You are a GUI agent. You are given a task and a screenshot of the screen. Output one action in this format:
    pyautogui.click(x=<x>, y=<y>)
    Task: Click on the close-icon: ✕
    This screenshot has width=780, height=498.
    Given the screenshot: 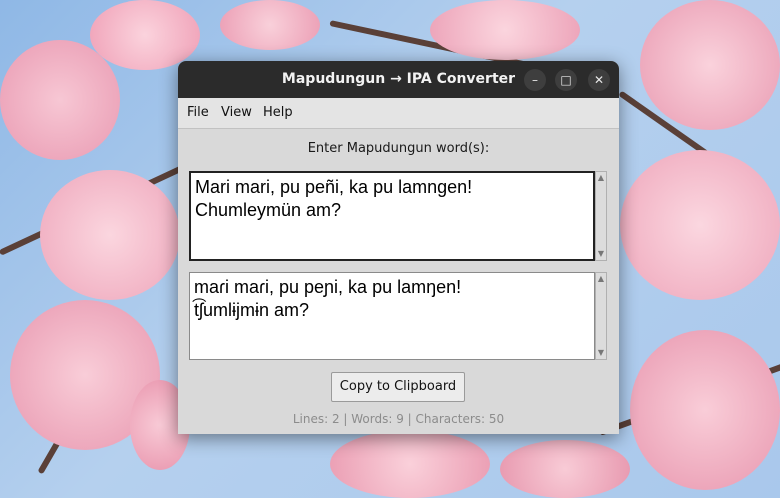 What is the action you would take?
    pyautogui.click(x=599, y=80)
    